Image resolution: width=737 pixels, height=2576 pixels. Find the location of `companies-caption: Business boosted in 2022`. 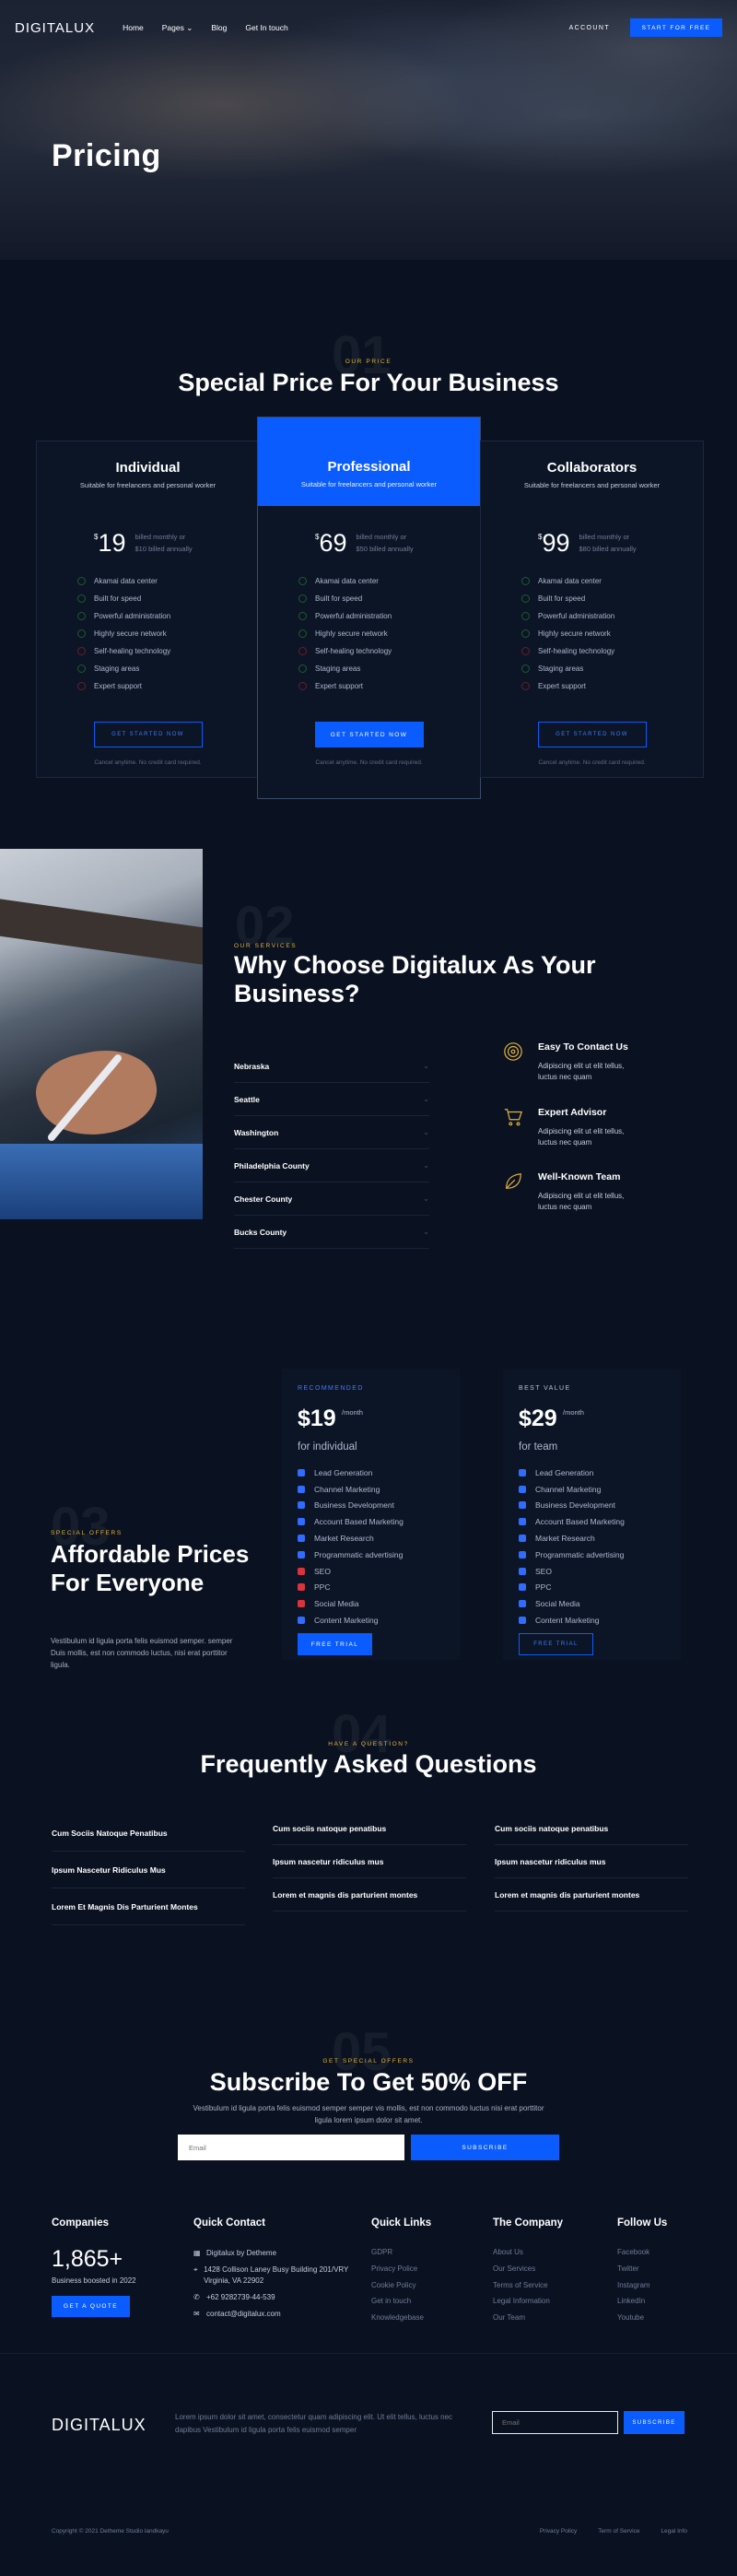

companies-caption: Business boosted in 2022 is located at coordinates (94, 2280).